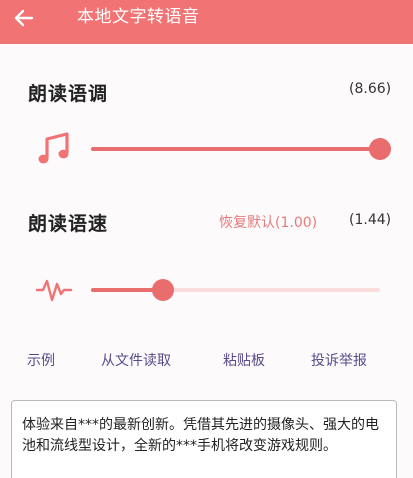  Describe the element at coordinates (206, 22) in the screenshot. I see `app-bar: 本地文字转语音` at that location.